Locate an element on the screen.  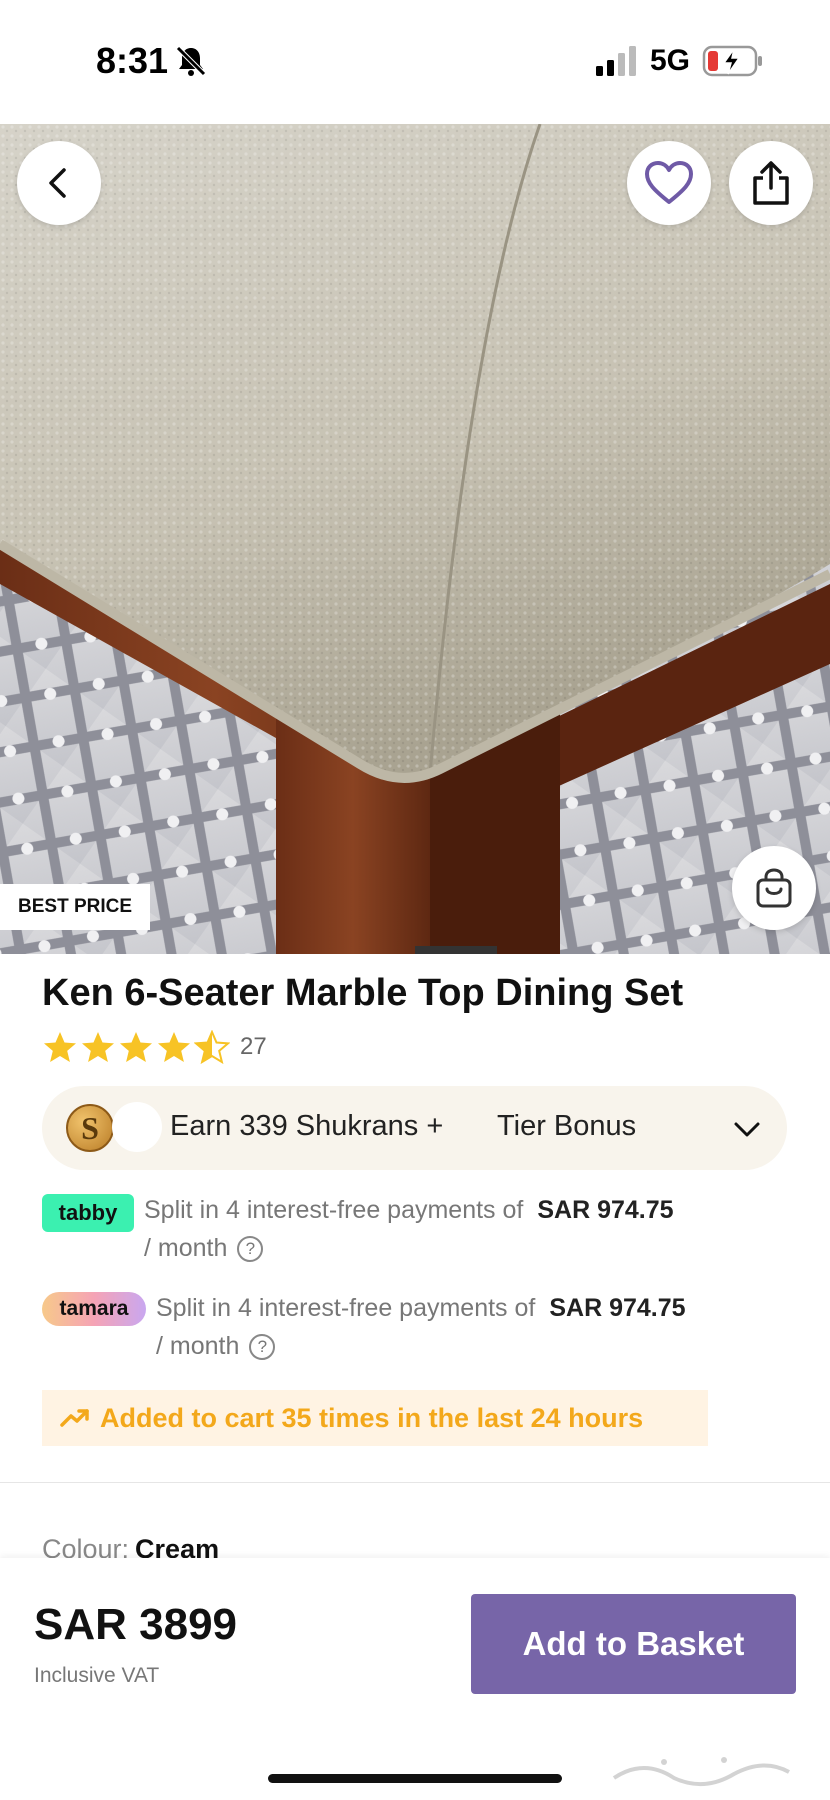
section-divider is located at coordinates (415, 1482).